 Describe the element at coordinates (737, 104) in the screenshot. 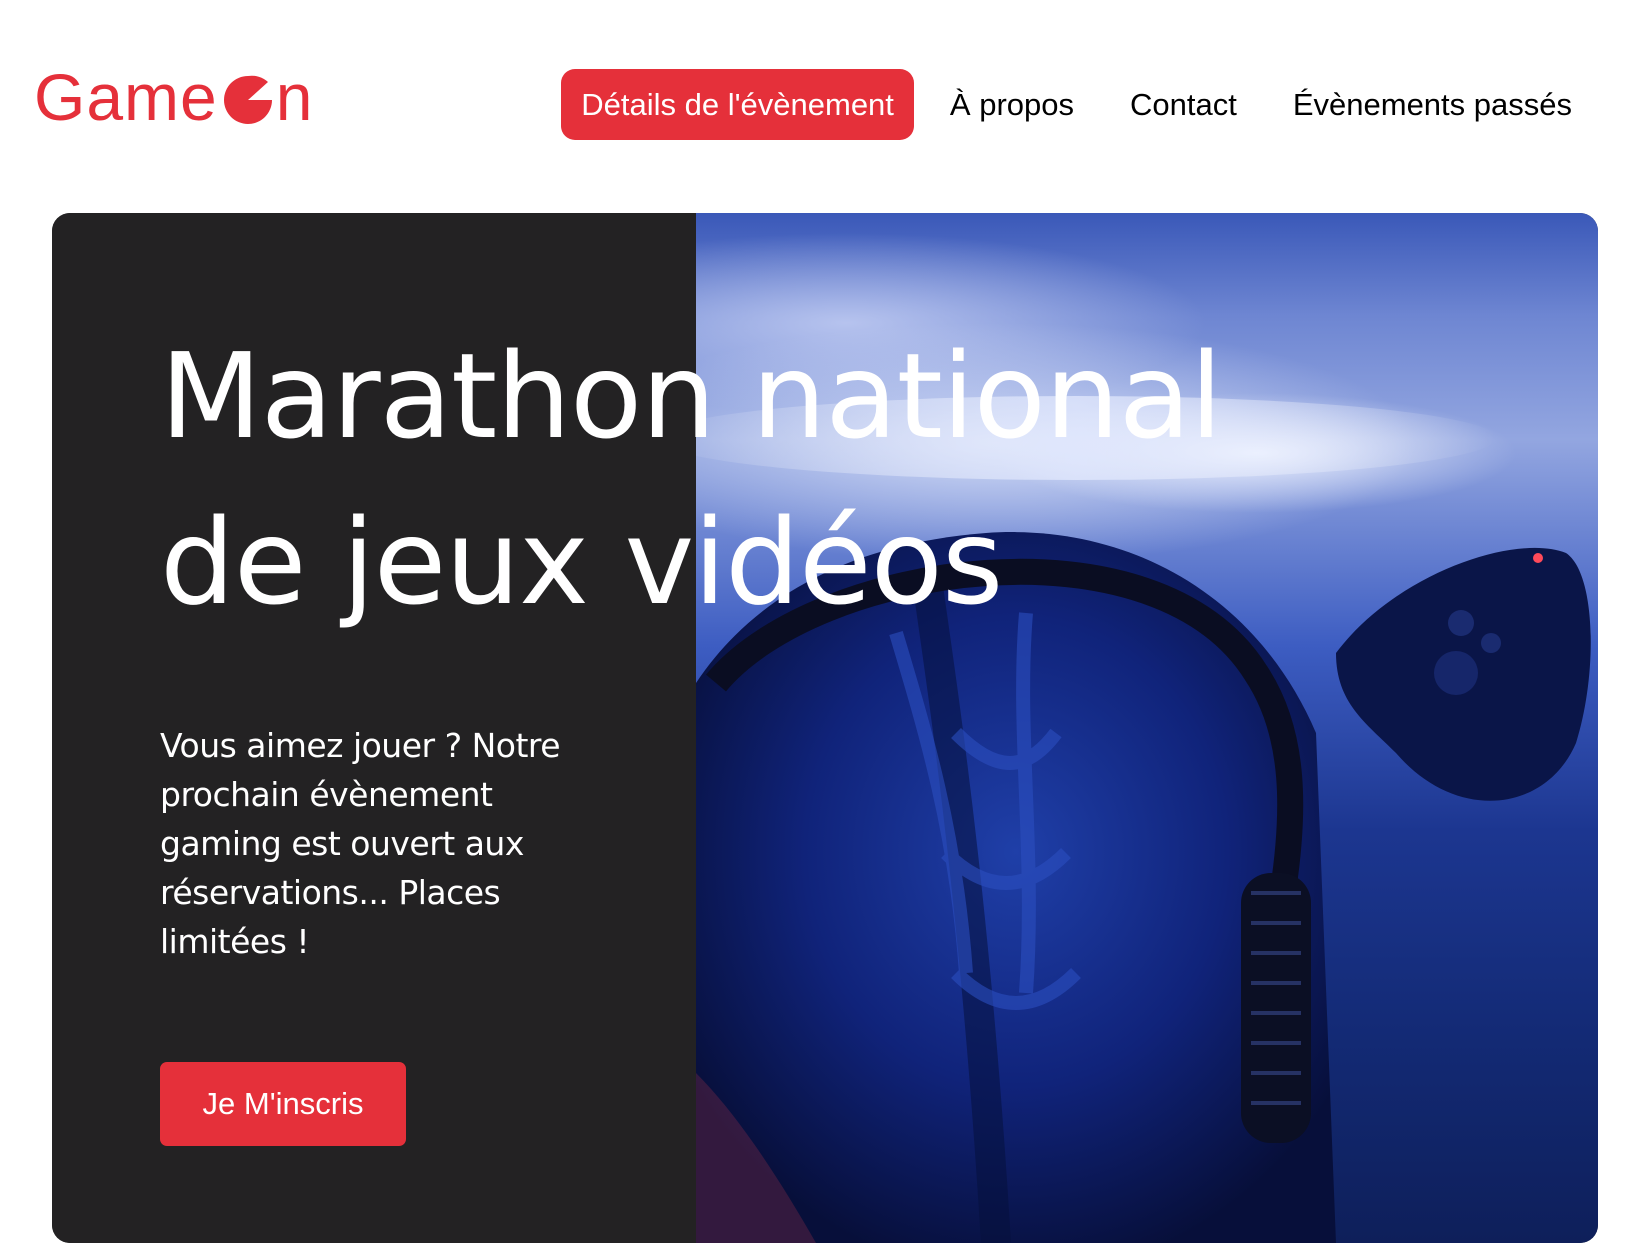

I see `nav-link-event-details: Détails de l'évènement` at that location.